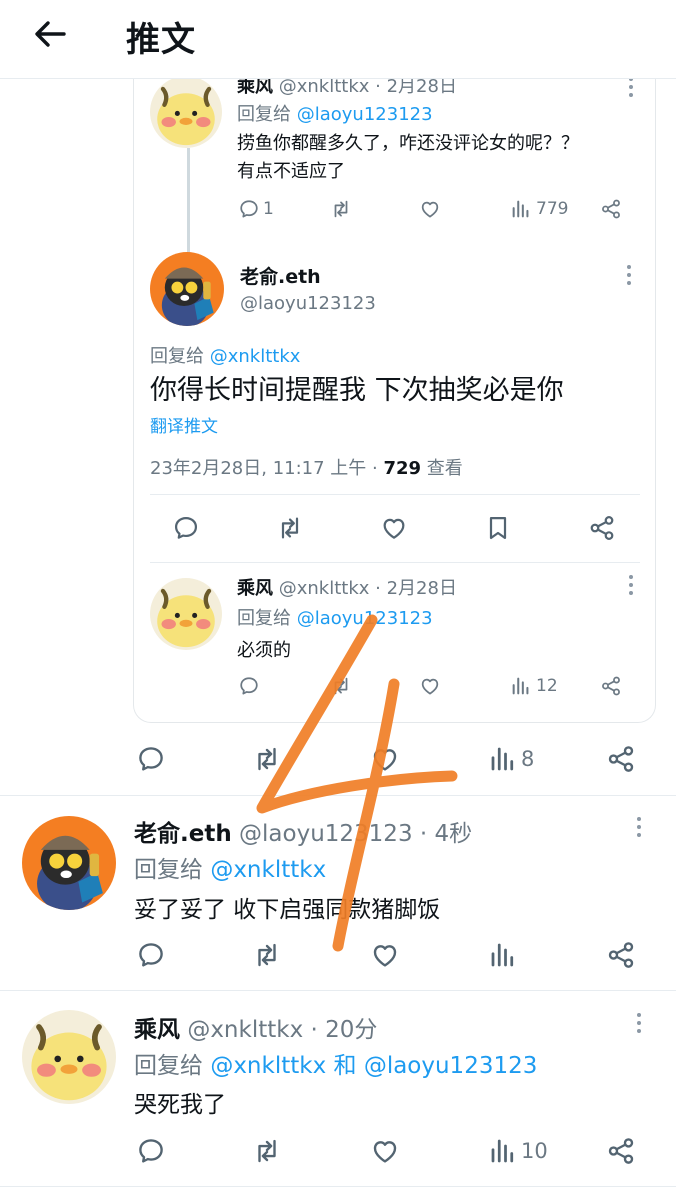 The height and width of the screenshot is (1200, 676). What do you see at coordinates (180, 1105) in the screenshot?
I see `tweet-text: 哭死我了` at bounding box center [180, 1105].